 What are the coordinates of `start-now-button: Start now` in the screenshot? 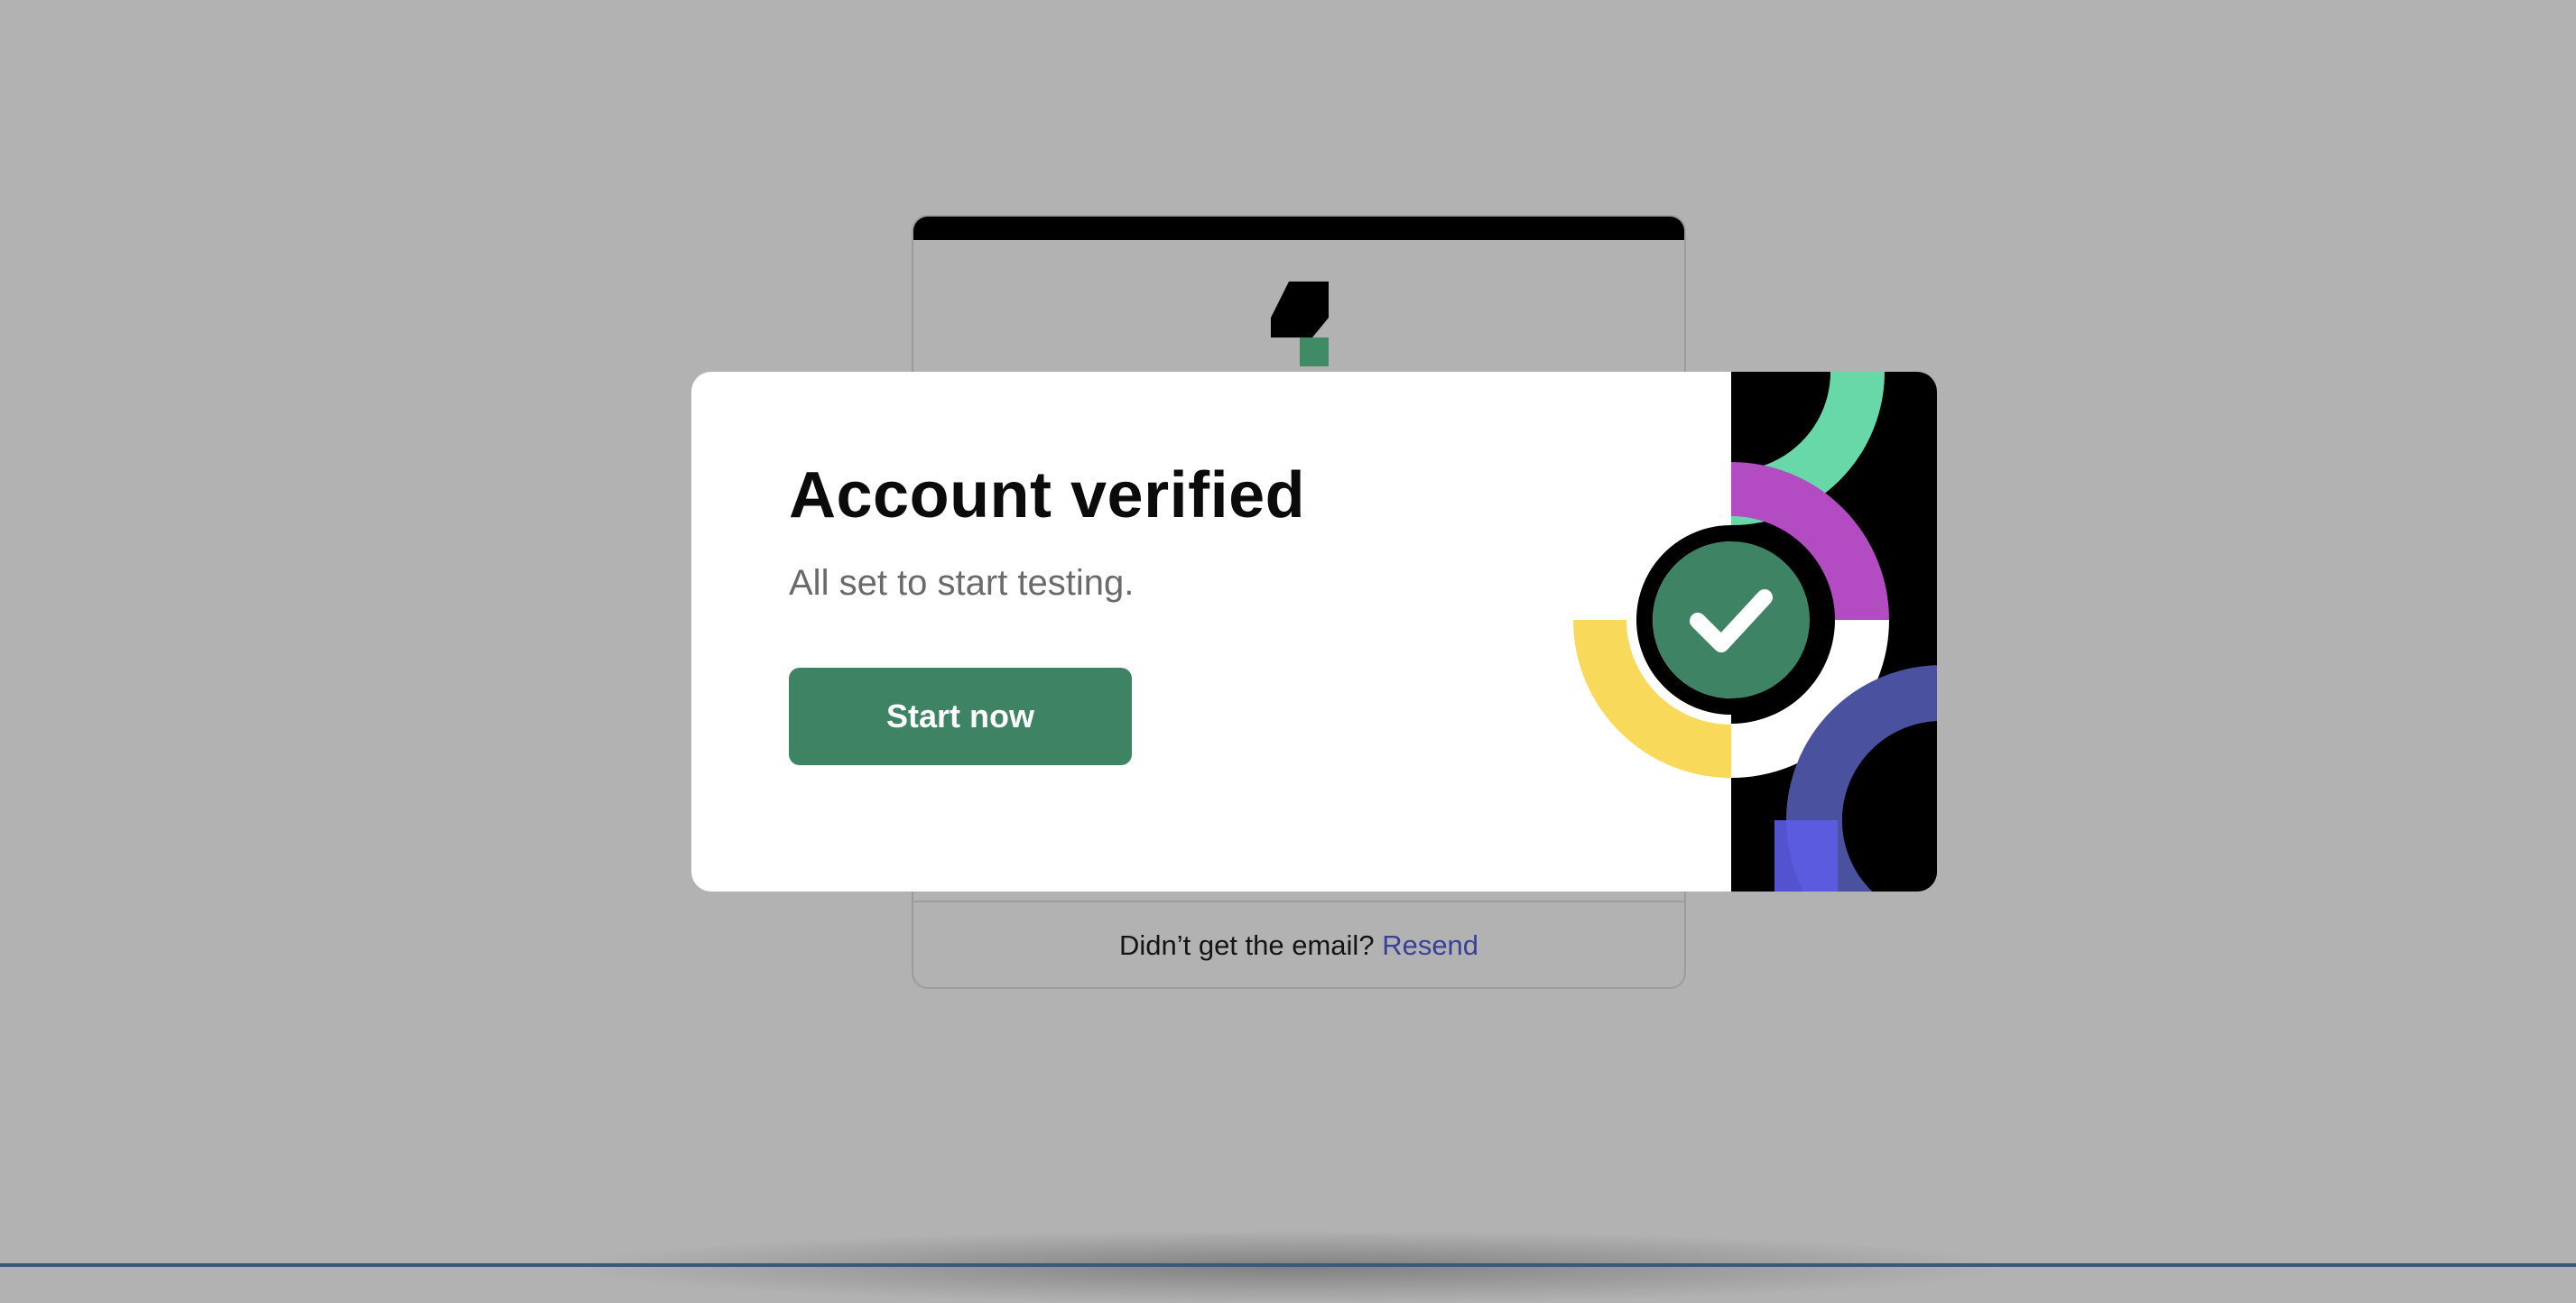 It's located at (960, 716).